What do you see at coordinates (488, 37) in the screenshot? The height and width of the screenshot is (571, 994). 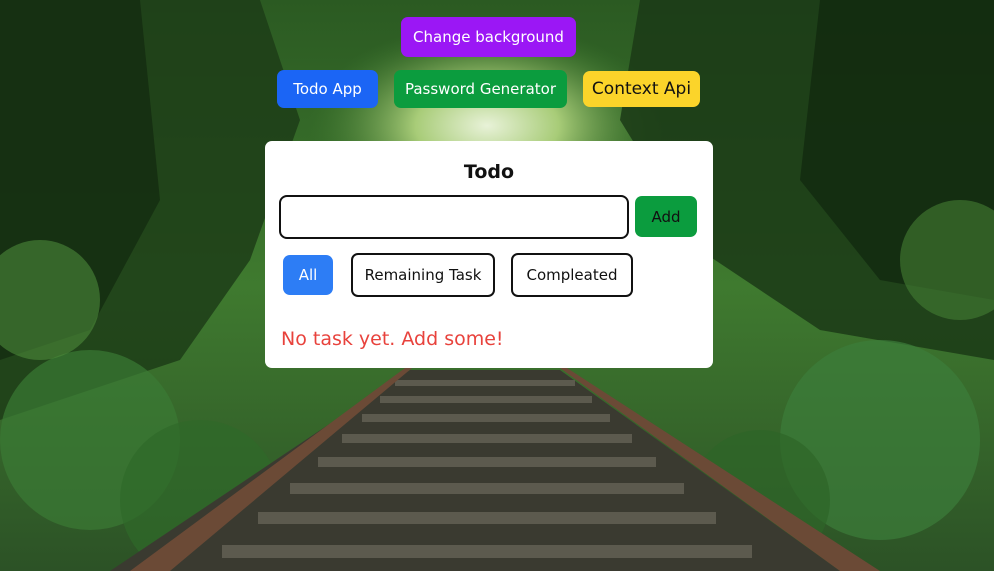 I see `change-background-button: Change background` at bounding box center [488, 37].